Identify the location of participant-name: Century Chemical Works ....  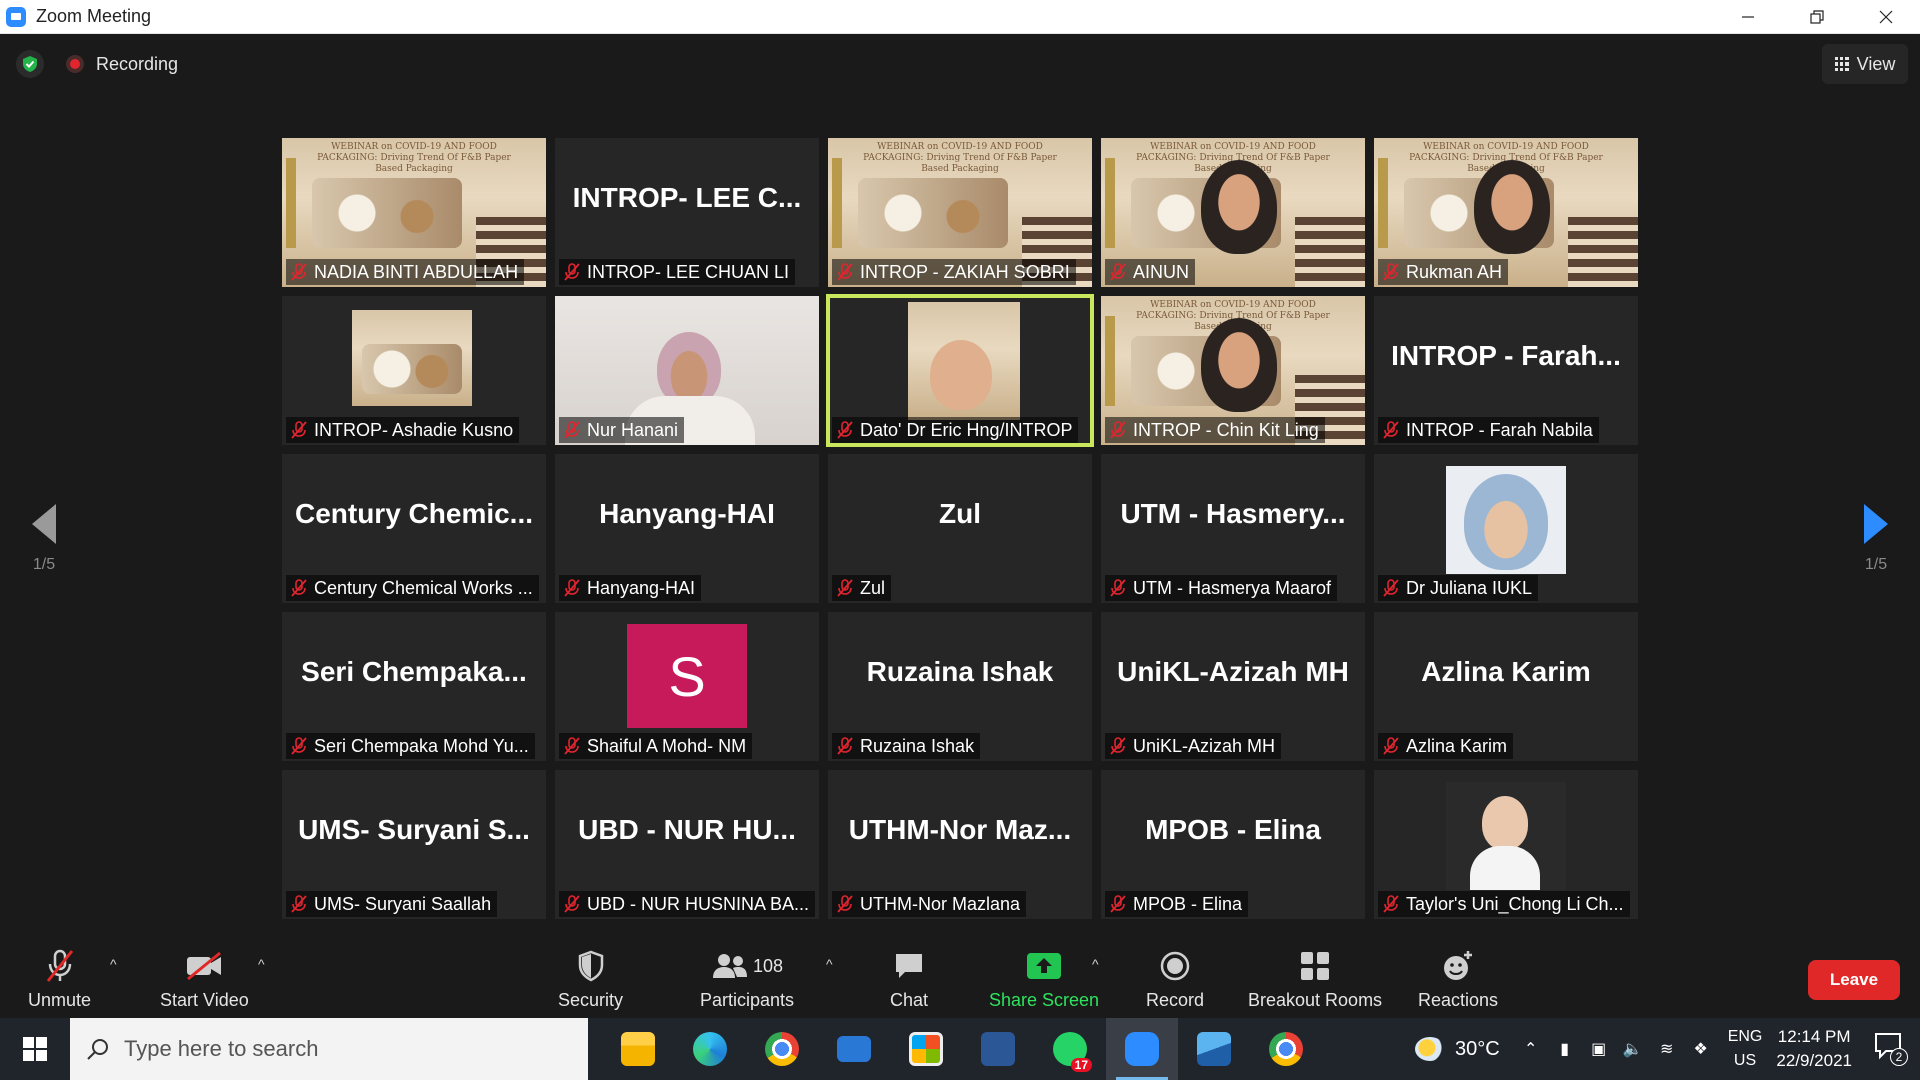
(423, 587).